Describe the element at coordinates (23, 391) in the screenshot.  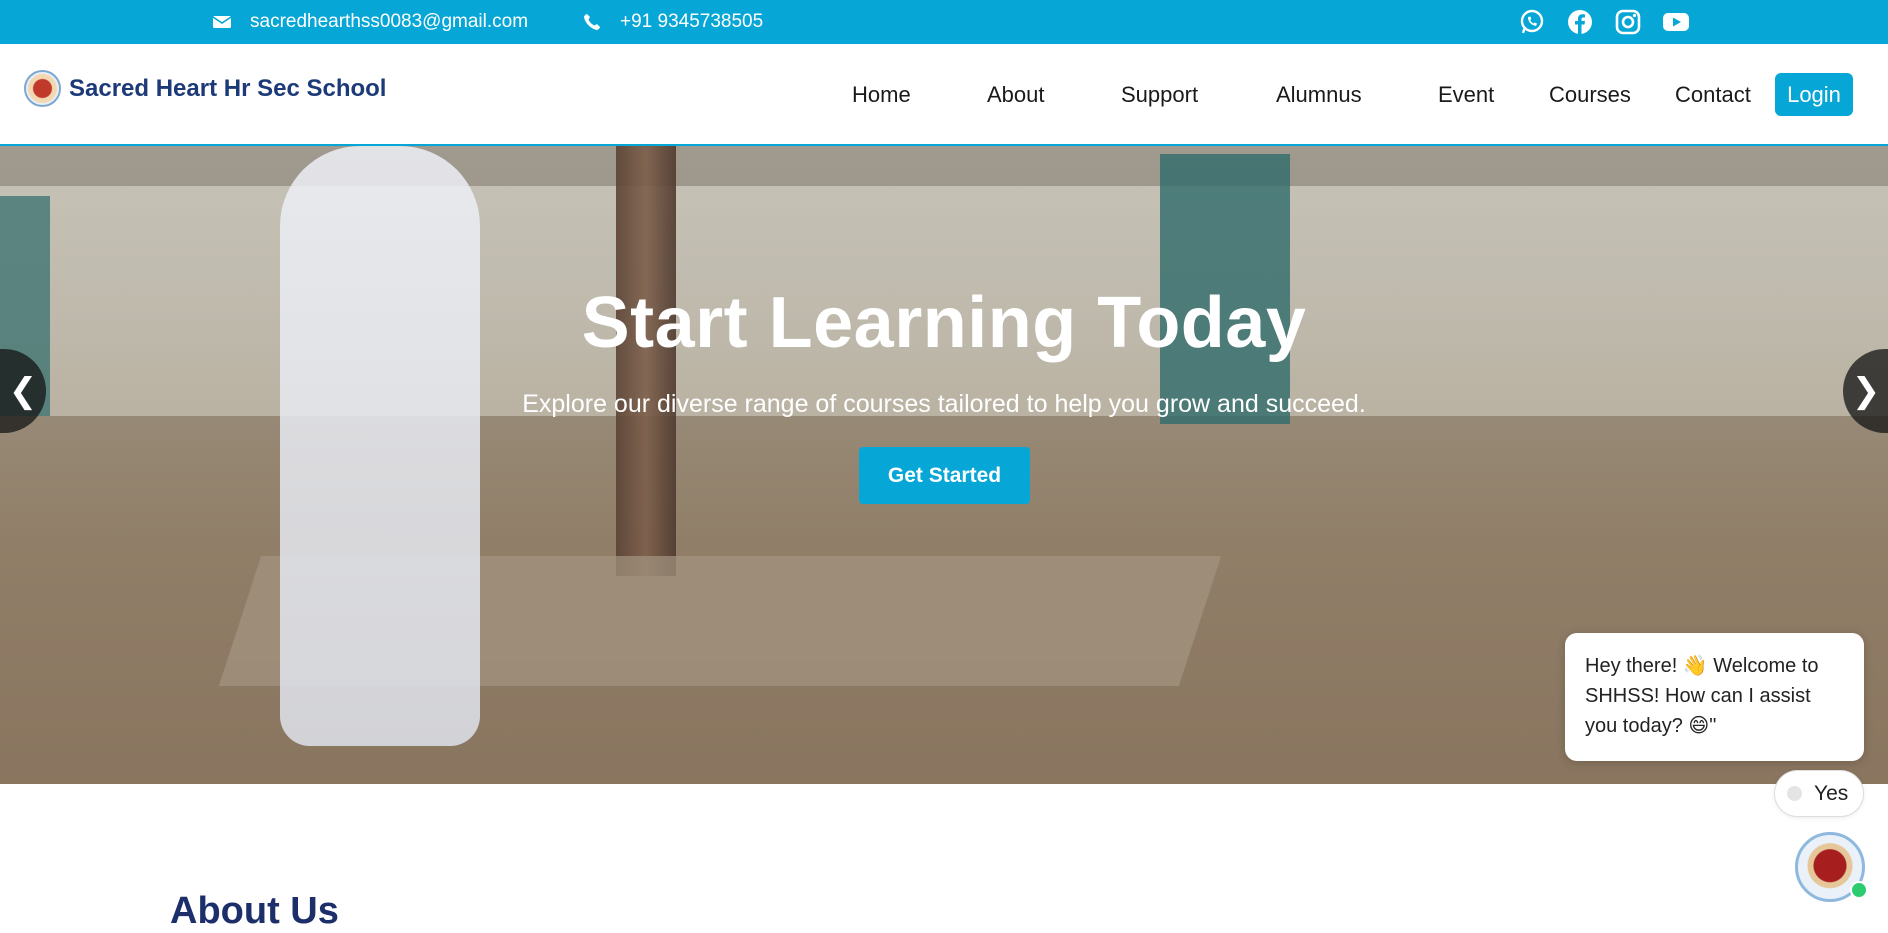
I see `chevron-left-icon: ❮` at that location.